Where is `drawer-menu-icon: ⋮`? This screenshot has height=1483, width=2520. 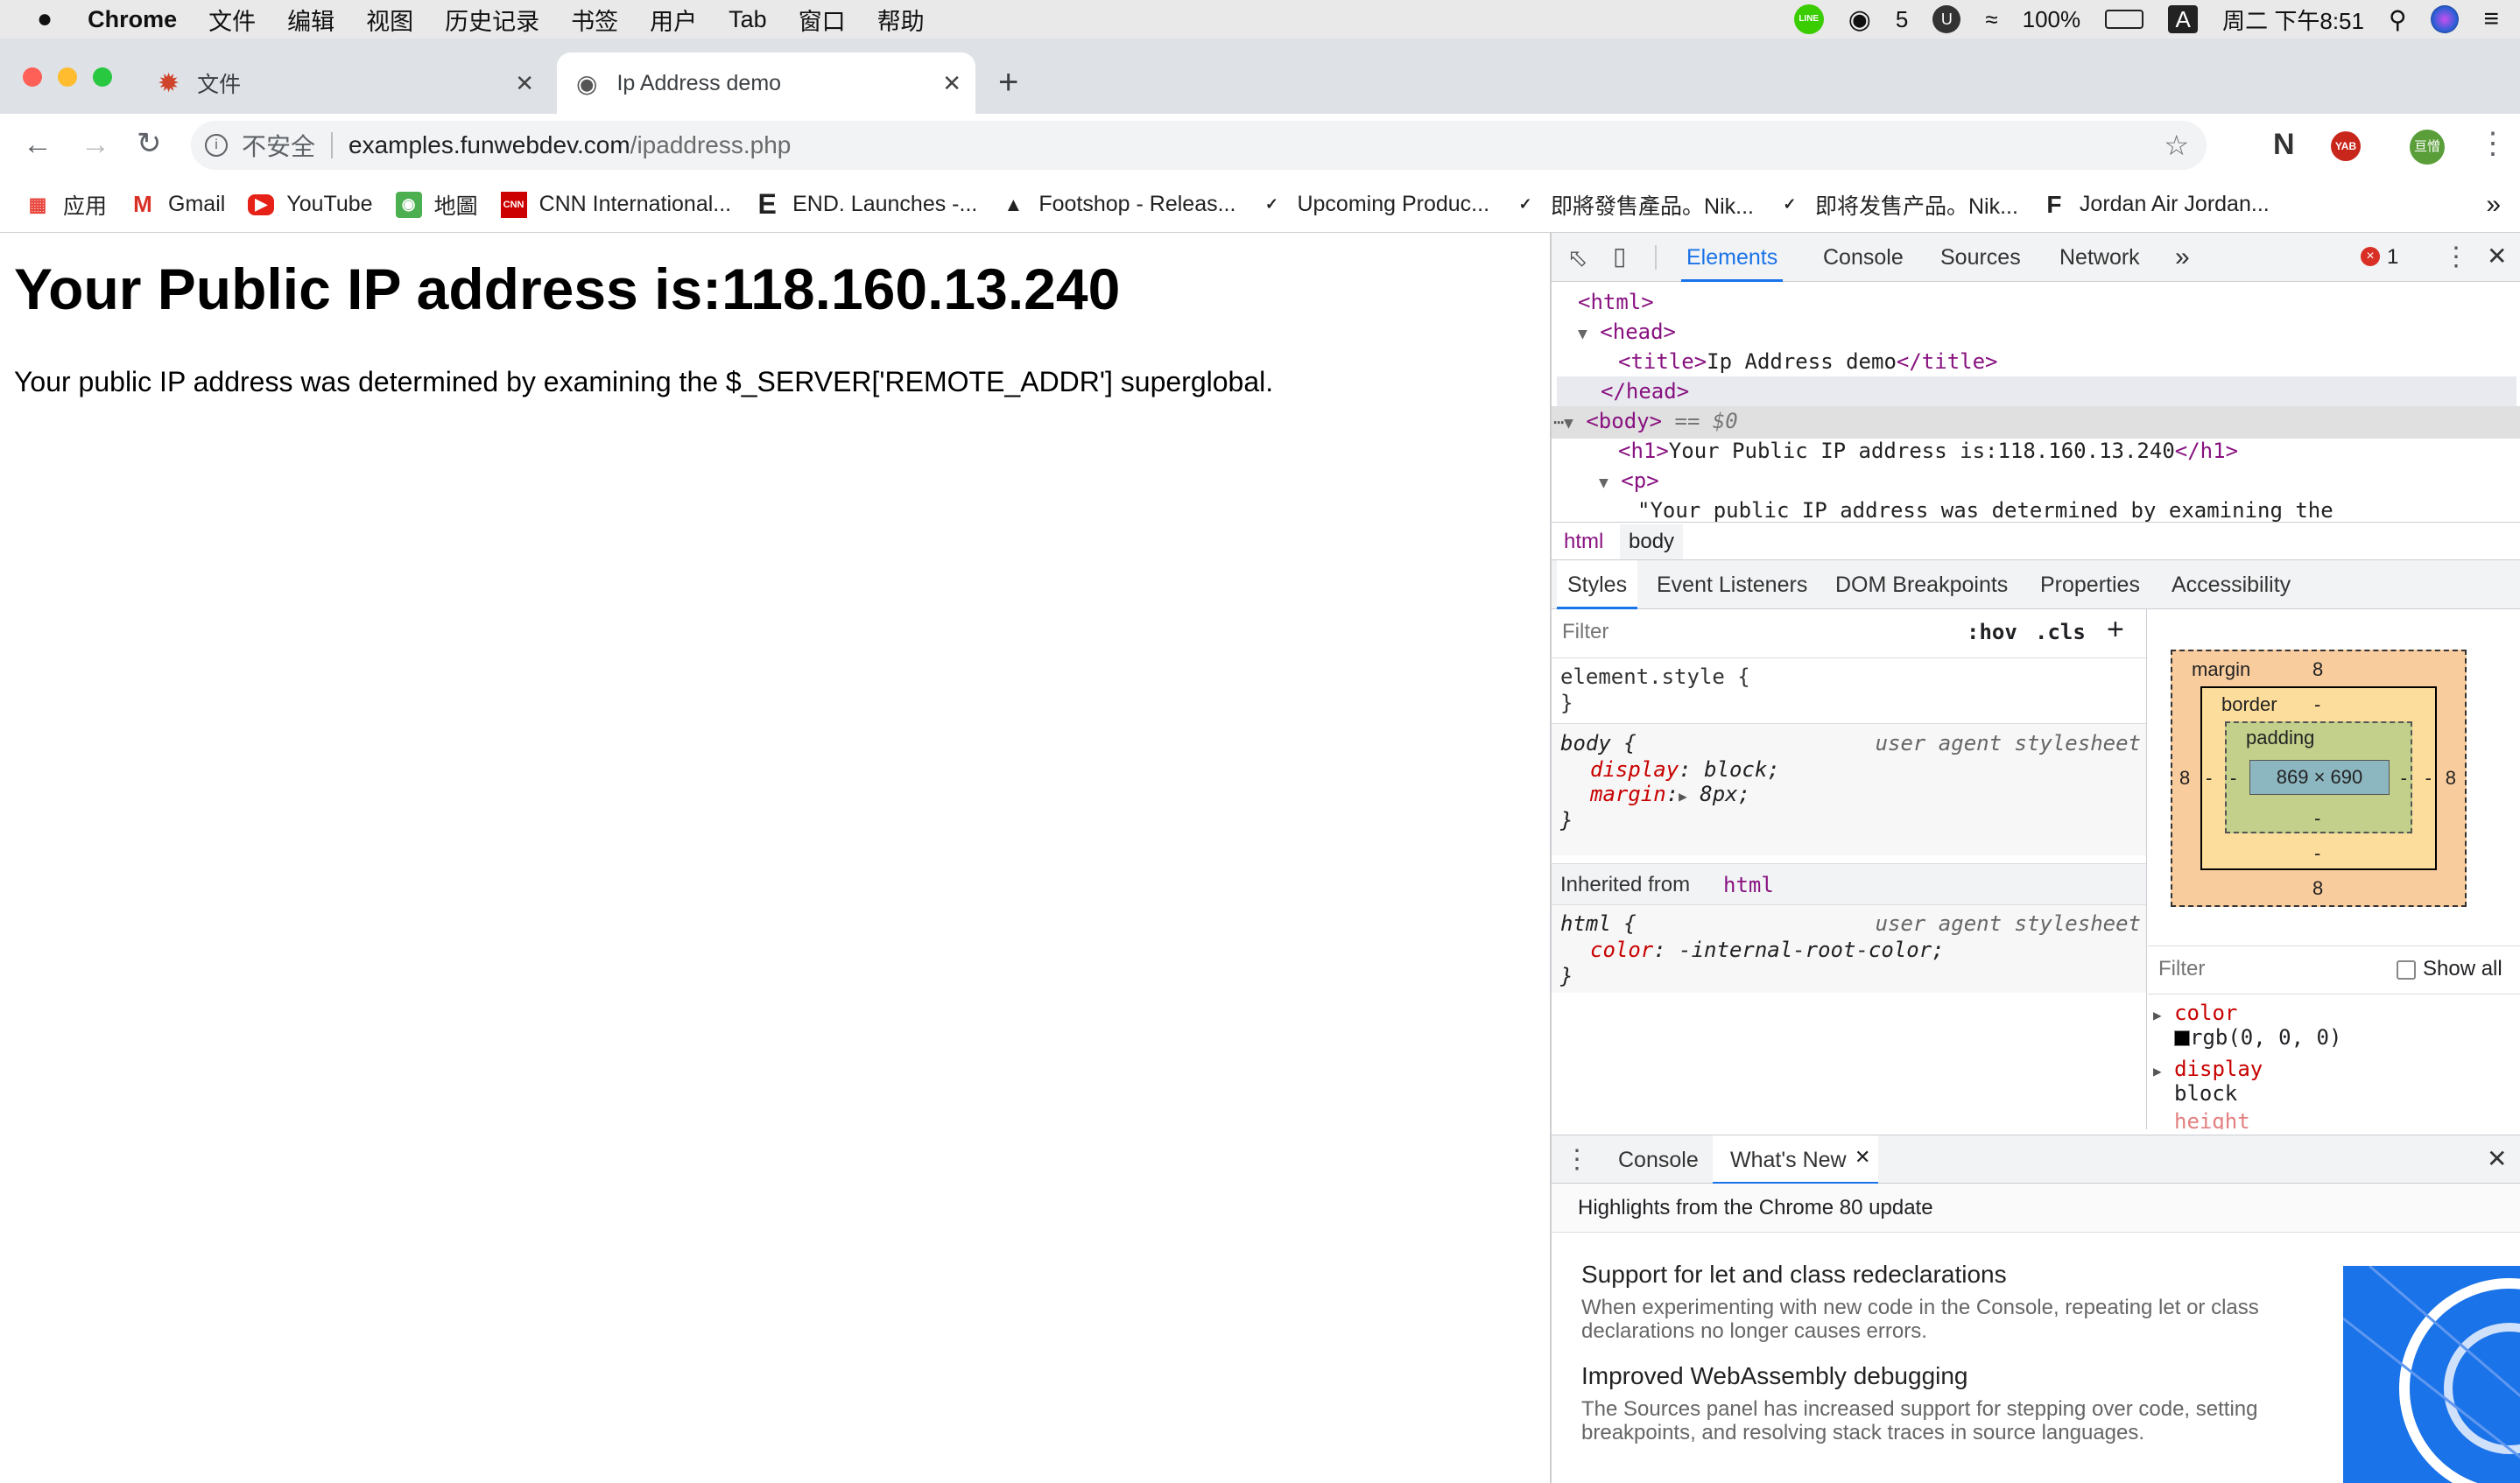 drawer-menu-icon: ⋮ is located at coordinates (1577, 1159).